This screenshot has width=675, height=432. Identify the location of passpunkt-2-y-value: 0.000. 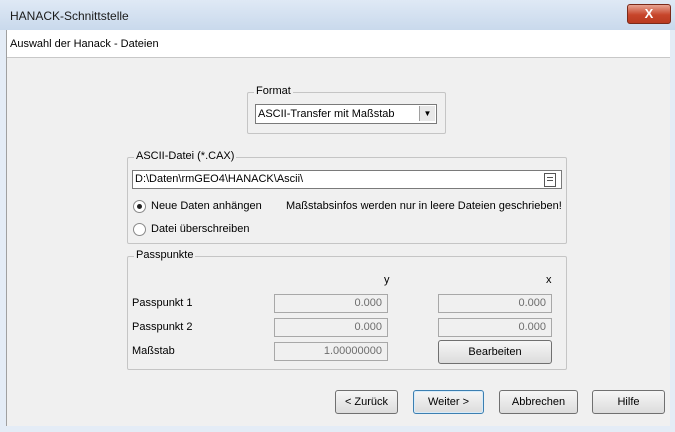
(368, 327).